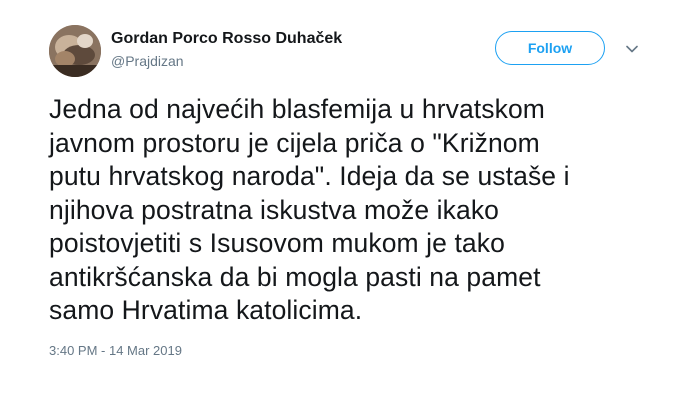  What do you see at coordinates (206, 310) in the screenshot?
I see `tweet-text-line: samo Hrvatima katolicima.` at bounding box center [206, 310].